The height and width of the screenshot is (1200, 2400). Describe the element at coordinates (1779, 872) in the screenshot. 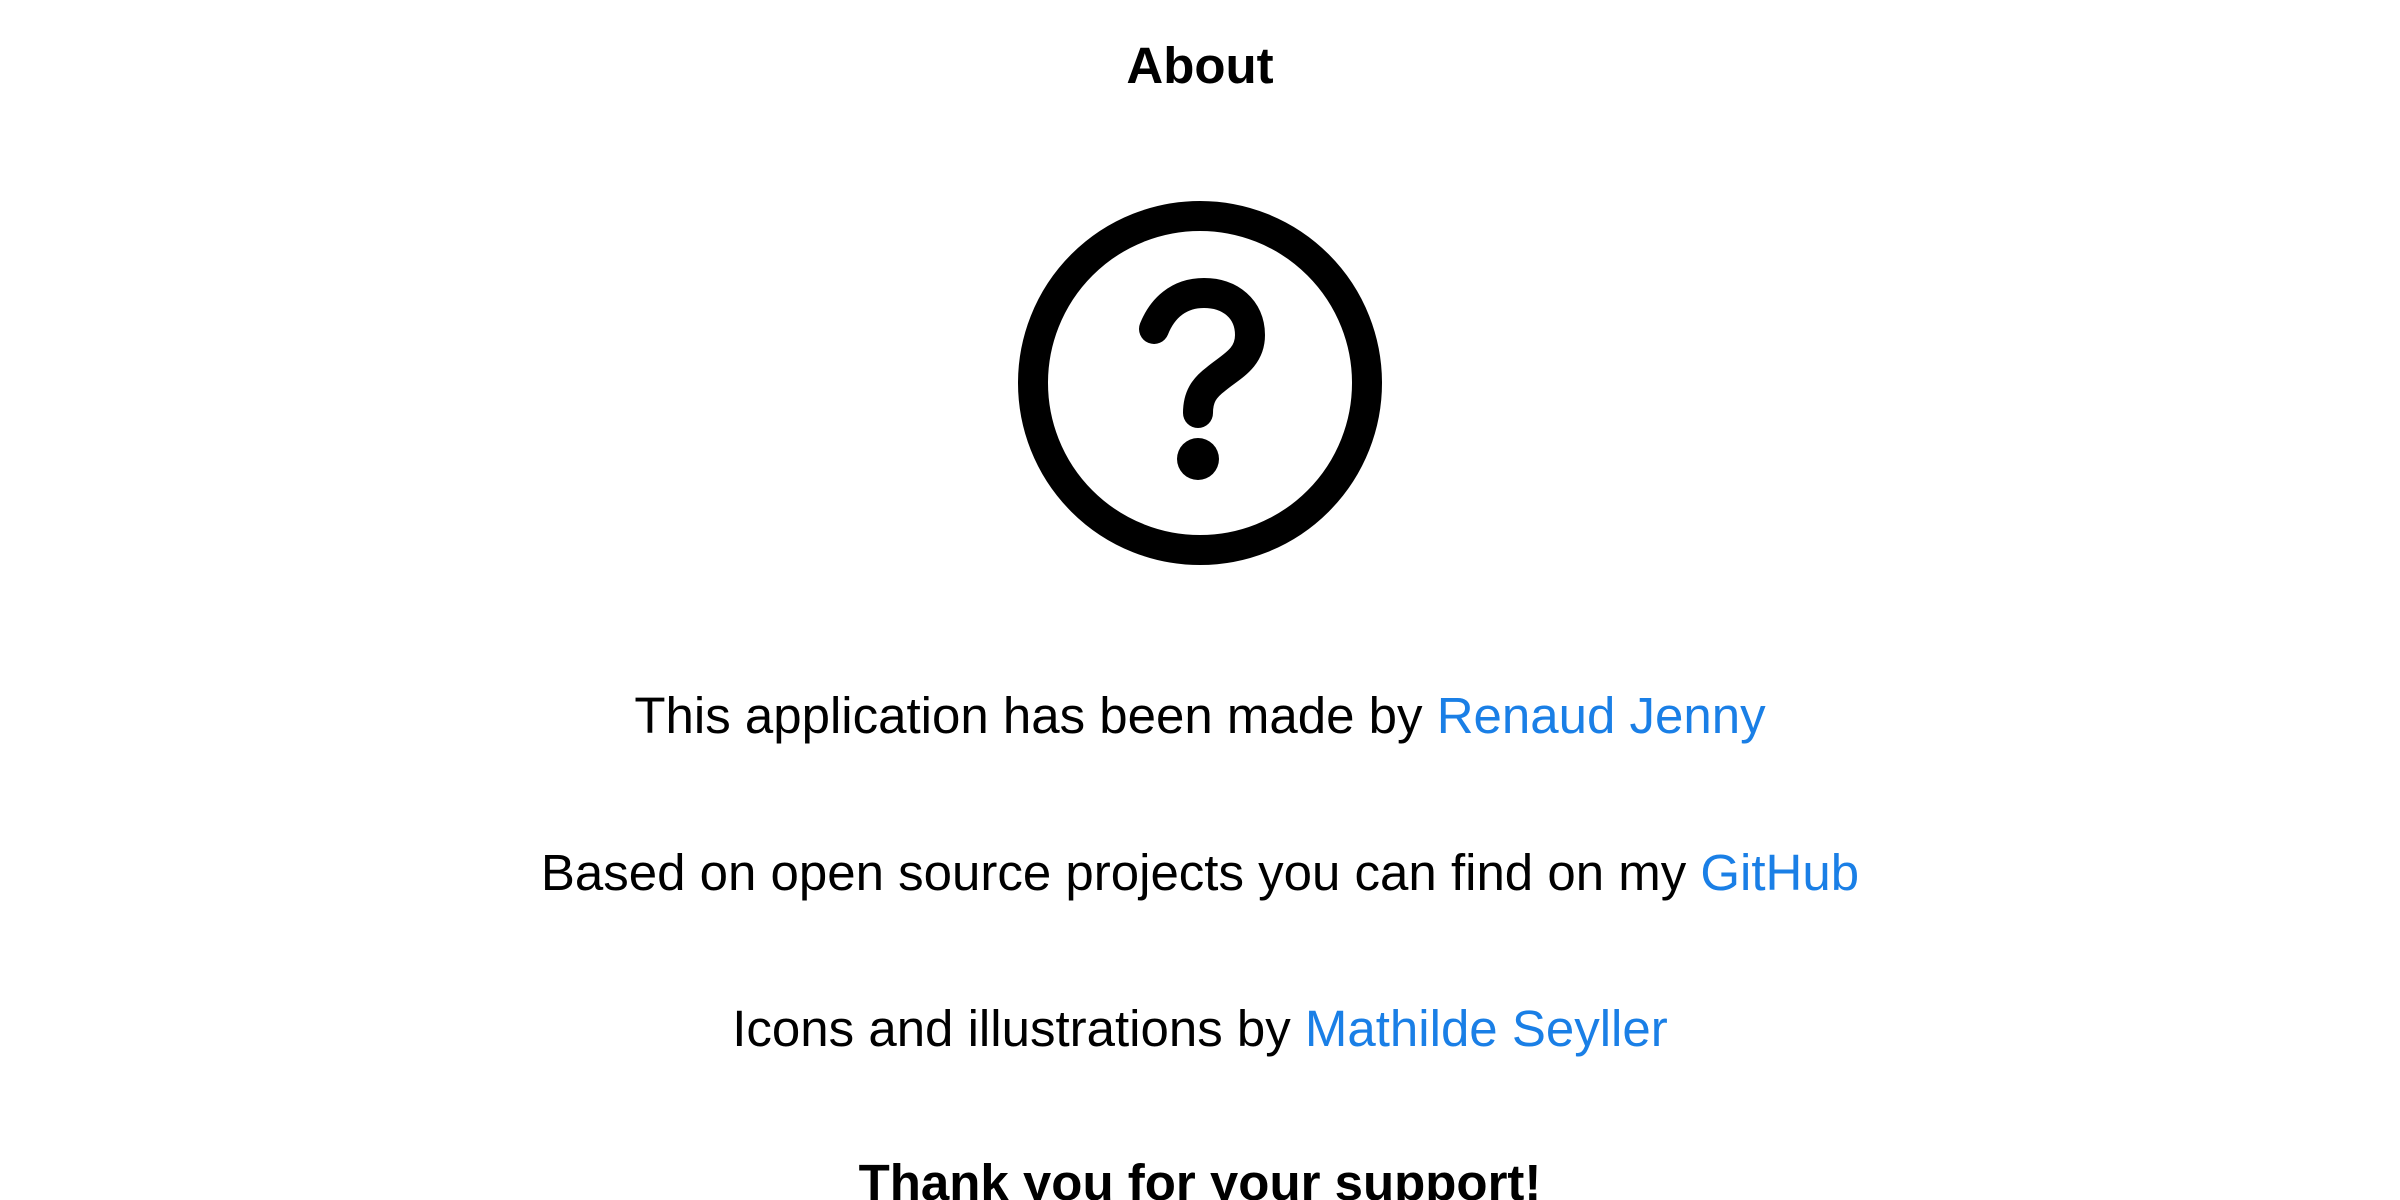

I see `github-link: GitHub` at that location.